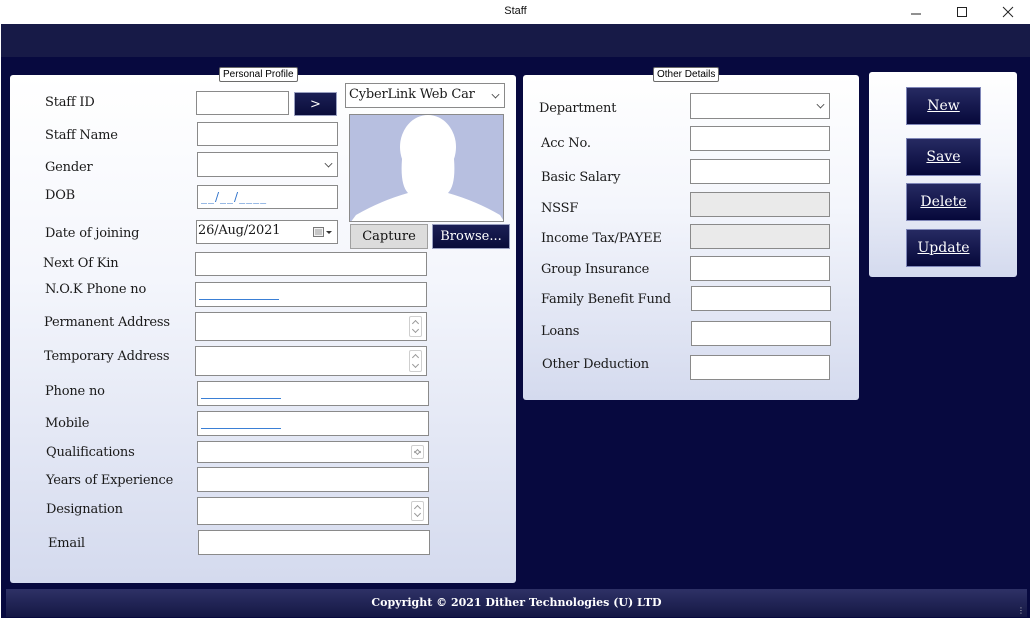 The image size is (1031, 618). I want to click on income-tax-label: Income Tax/PAYEE, so click(601, 238).